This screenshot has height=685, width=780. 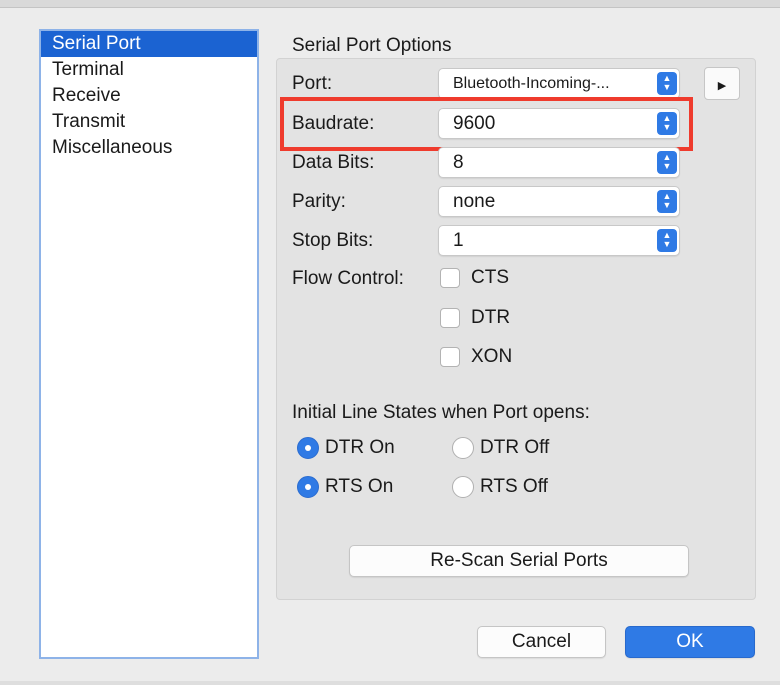 I want to click on stop-bits-label: Stop Bits:, so click(x=333, y=240).